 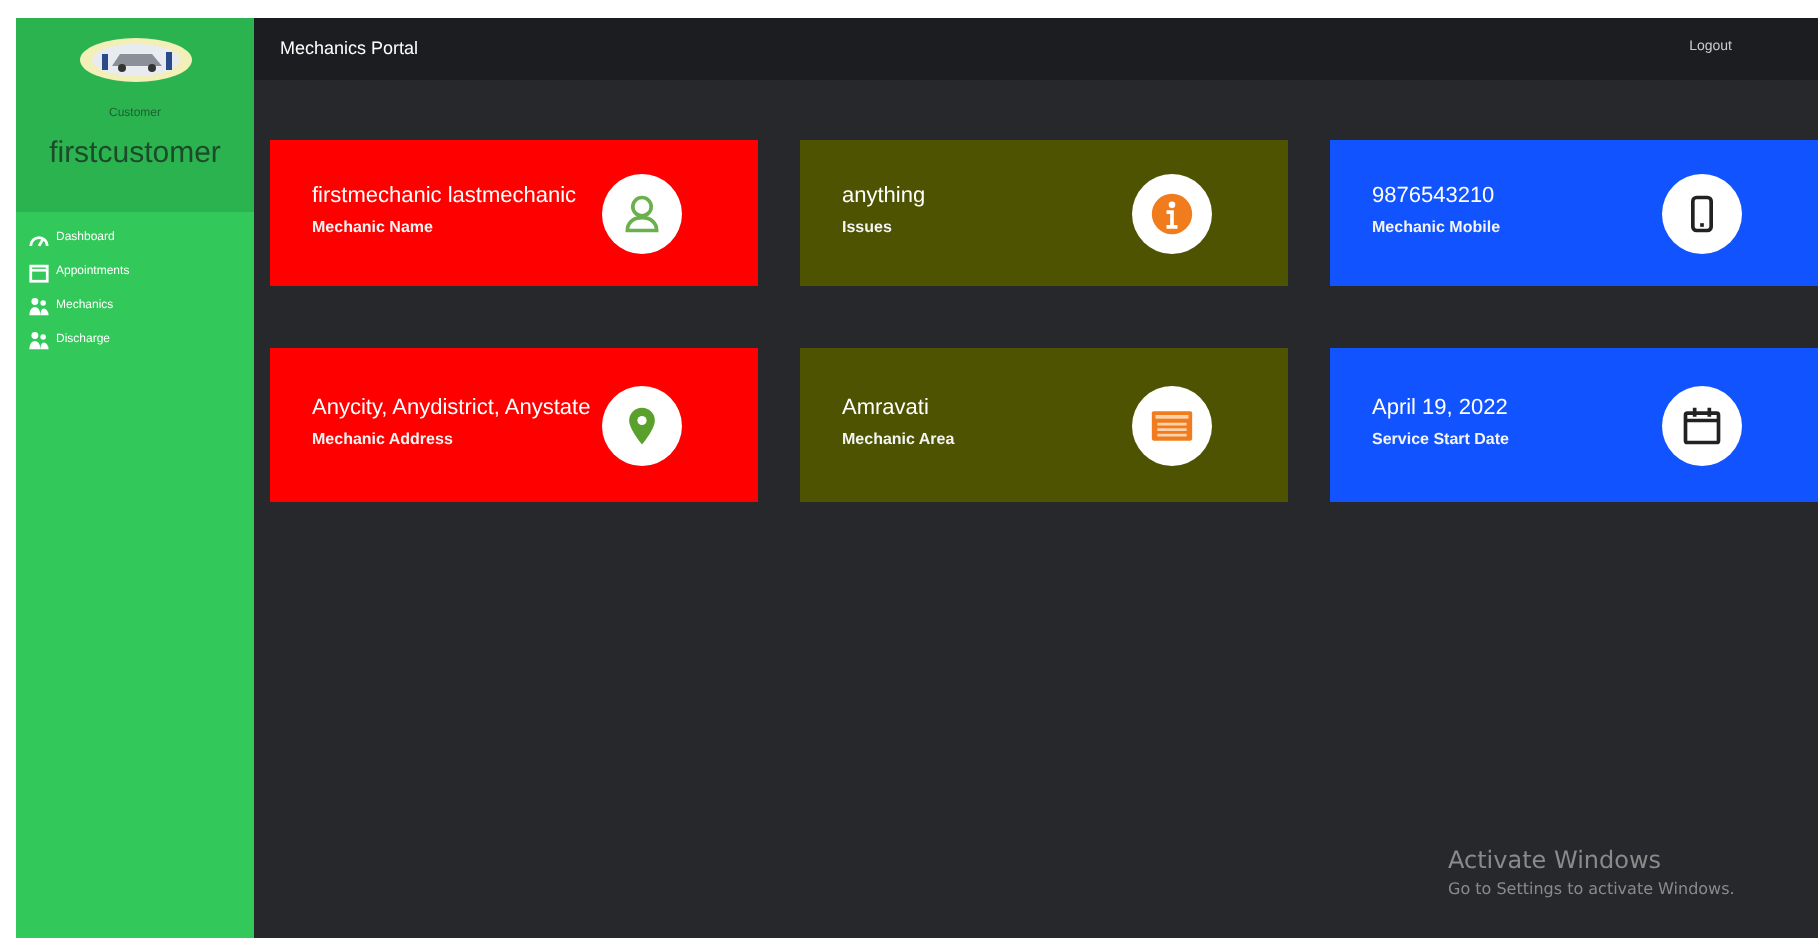 What do you see at coordinates (1434, 197) in the screenshot?
I see `card-value: 9876543210` at bounding box center [1434, 197].